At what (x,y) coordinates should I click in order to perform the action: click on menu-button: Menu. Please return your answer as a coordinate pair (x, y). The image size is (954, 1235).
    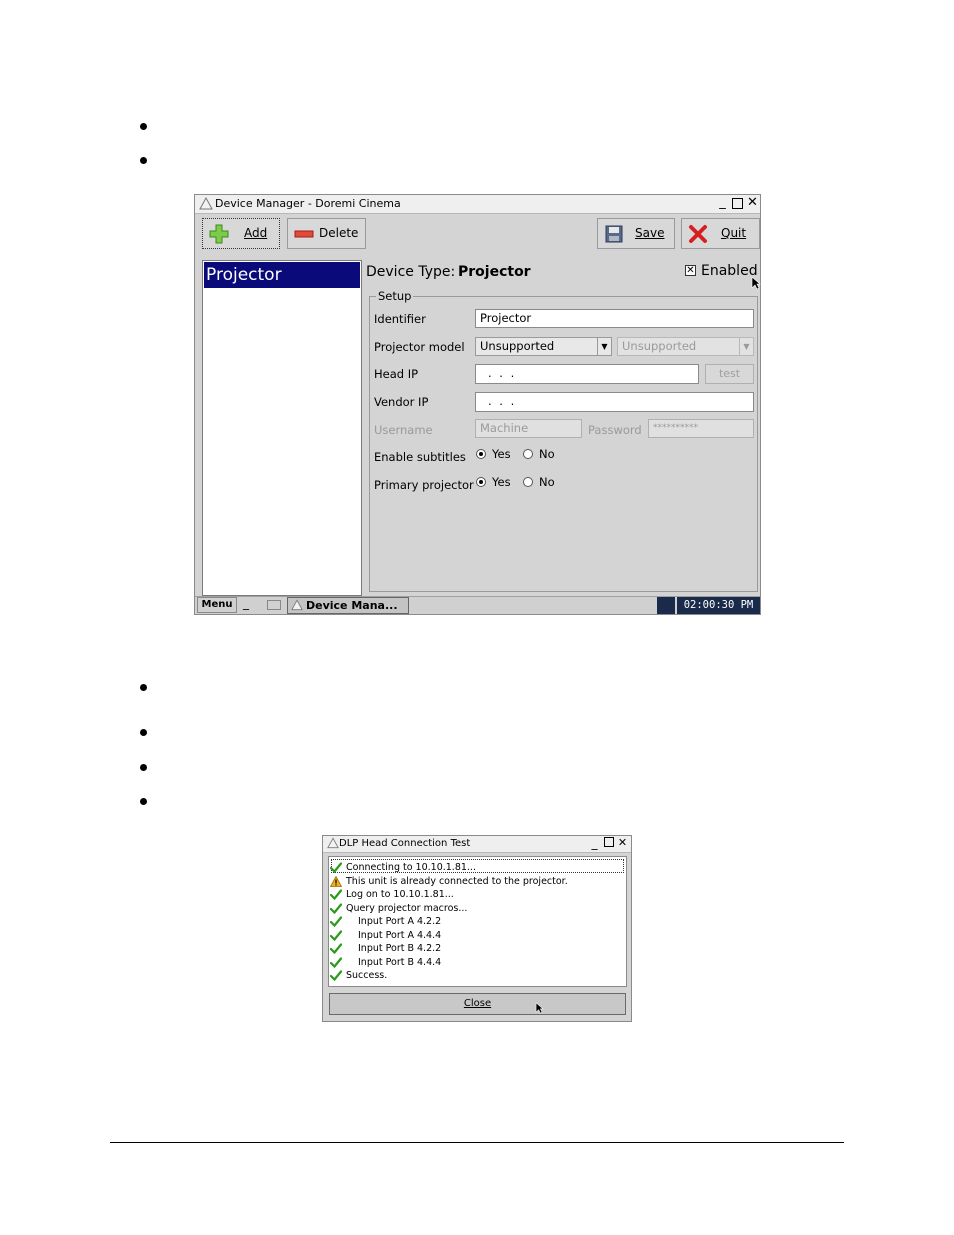
    Looking at the image, I should click on (217, 605).